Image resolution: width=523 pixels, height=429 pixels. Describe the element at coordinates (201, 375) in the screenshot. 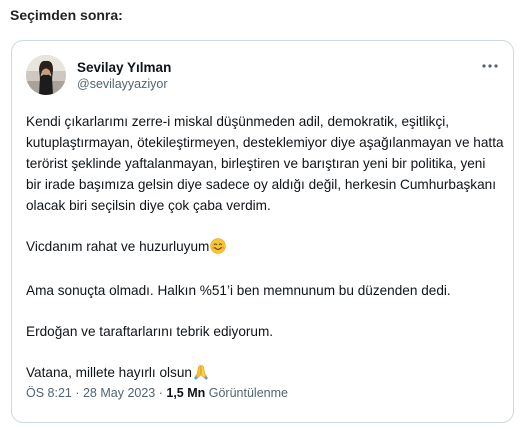

I see `folded-hands-emoji-icon` at that location.